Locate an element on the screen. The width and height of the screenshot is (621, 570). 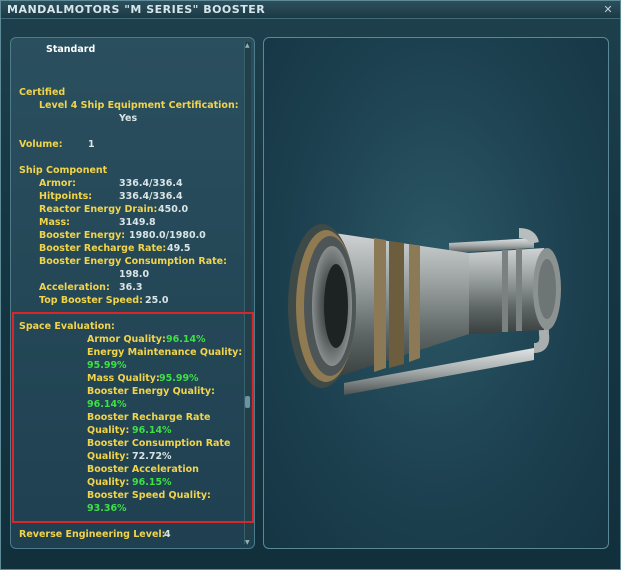
stat-value: 3149.8 is located at coordinates (137, 222).